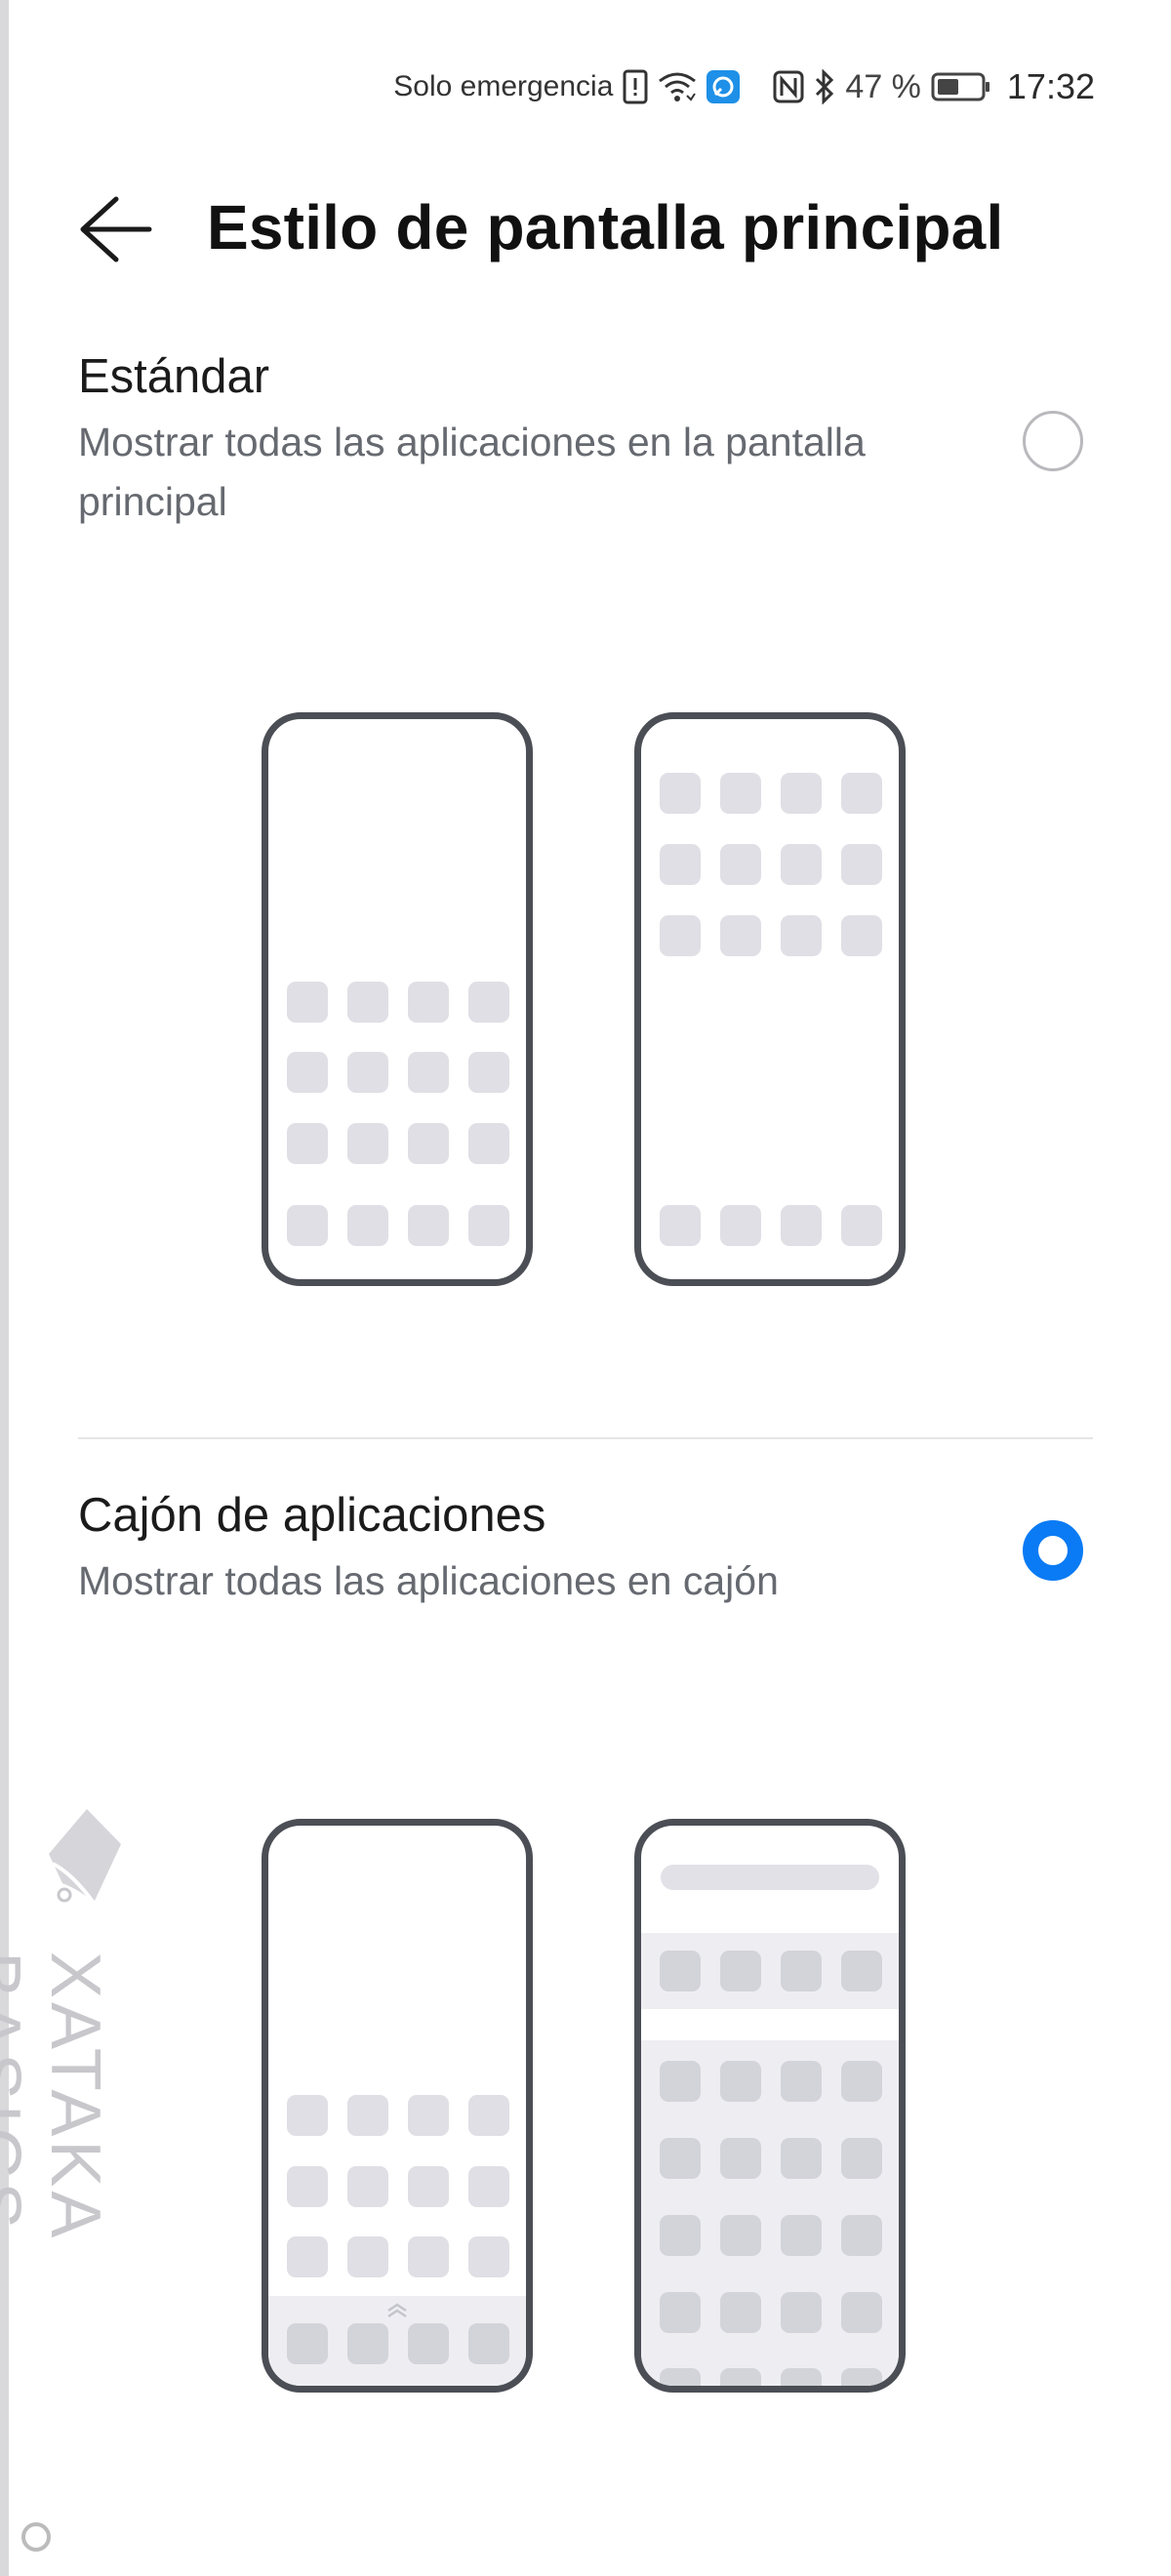 The image size is (1171, 2576). I want to click on standard-page-preview, so click(770, 999).